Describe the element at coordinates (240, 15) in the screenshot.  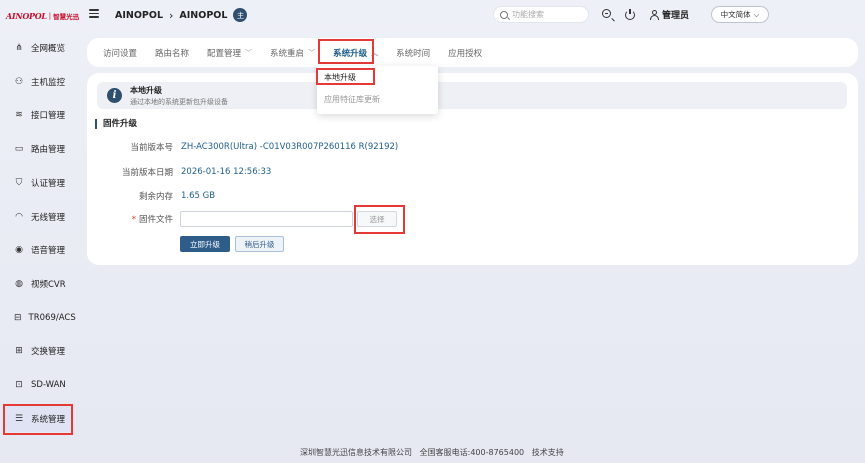
I see `avatar: 主` at that location.